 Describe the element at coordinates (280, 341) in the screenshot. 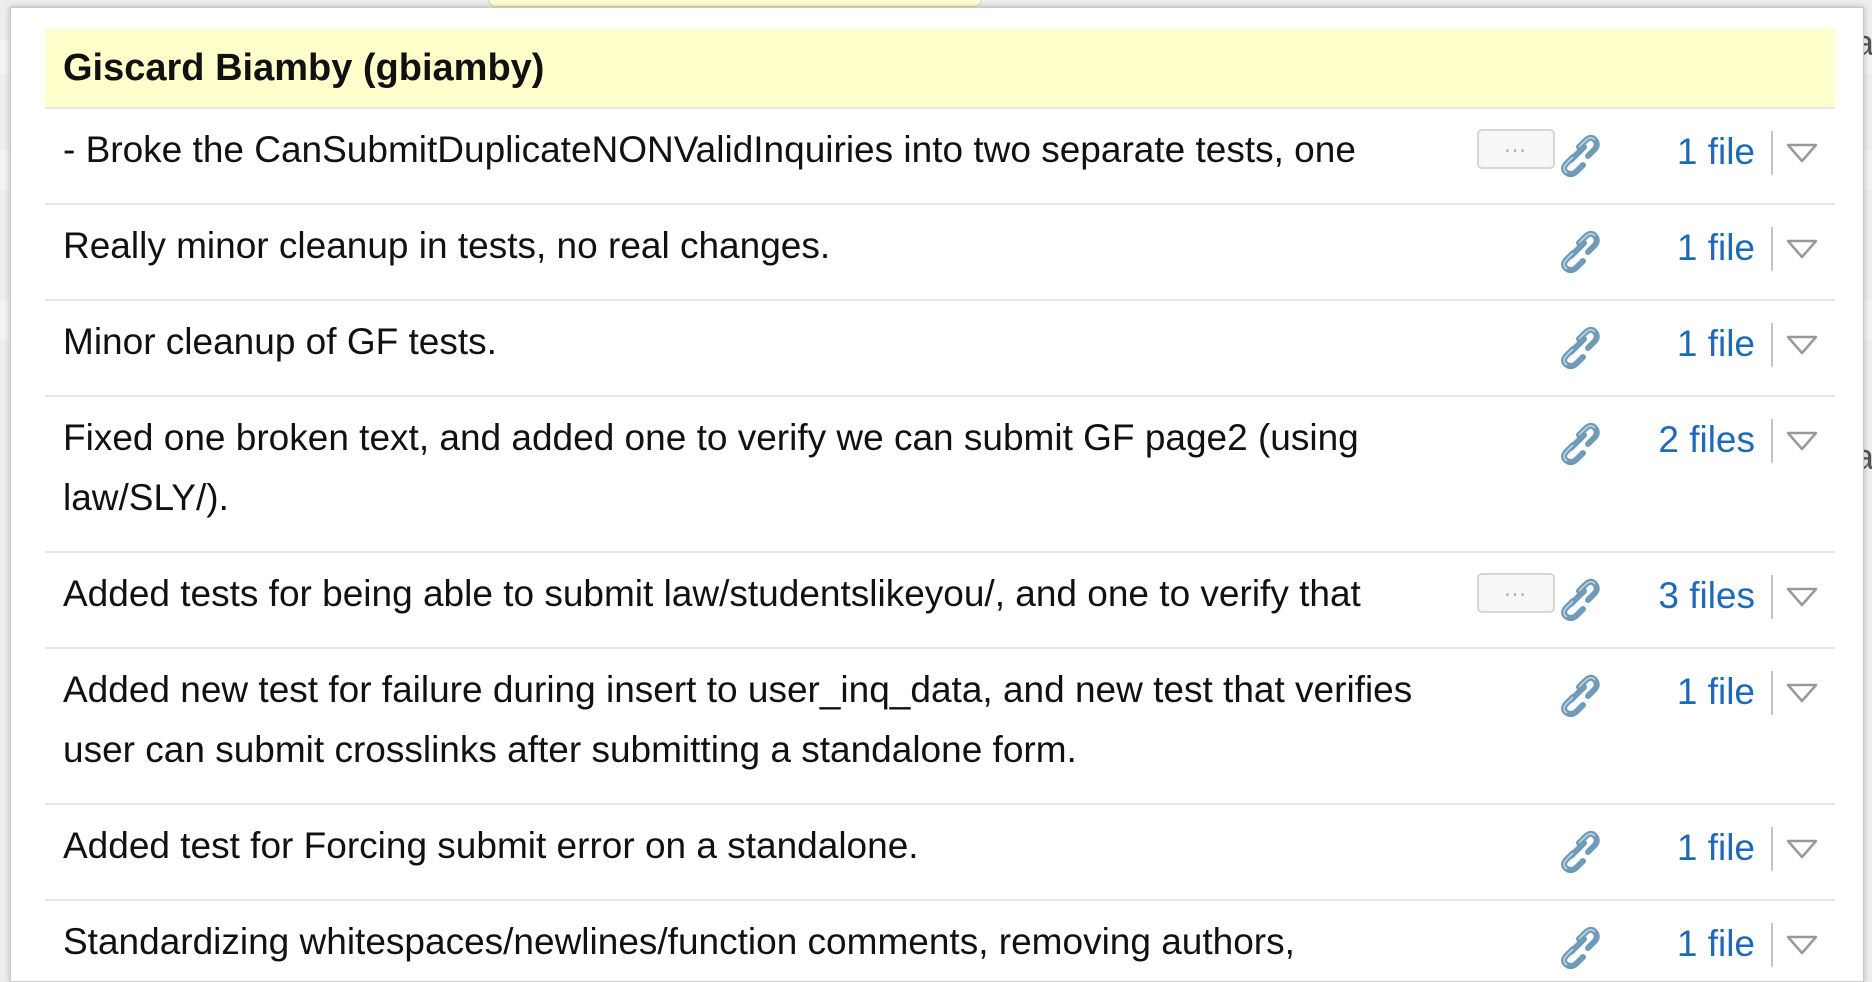

I see `commit-message: Minor cleanup of GF tests.` at that location.